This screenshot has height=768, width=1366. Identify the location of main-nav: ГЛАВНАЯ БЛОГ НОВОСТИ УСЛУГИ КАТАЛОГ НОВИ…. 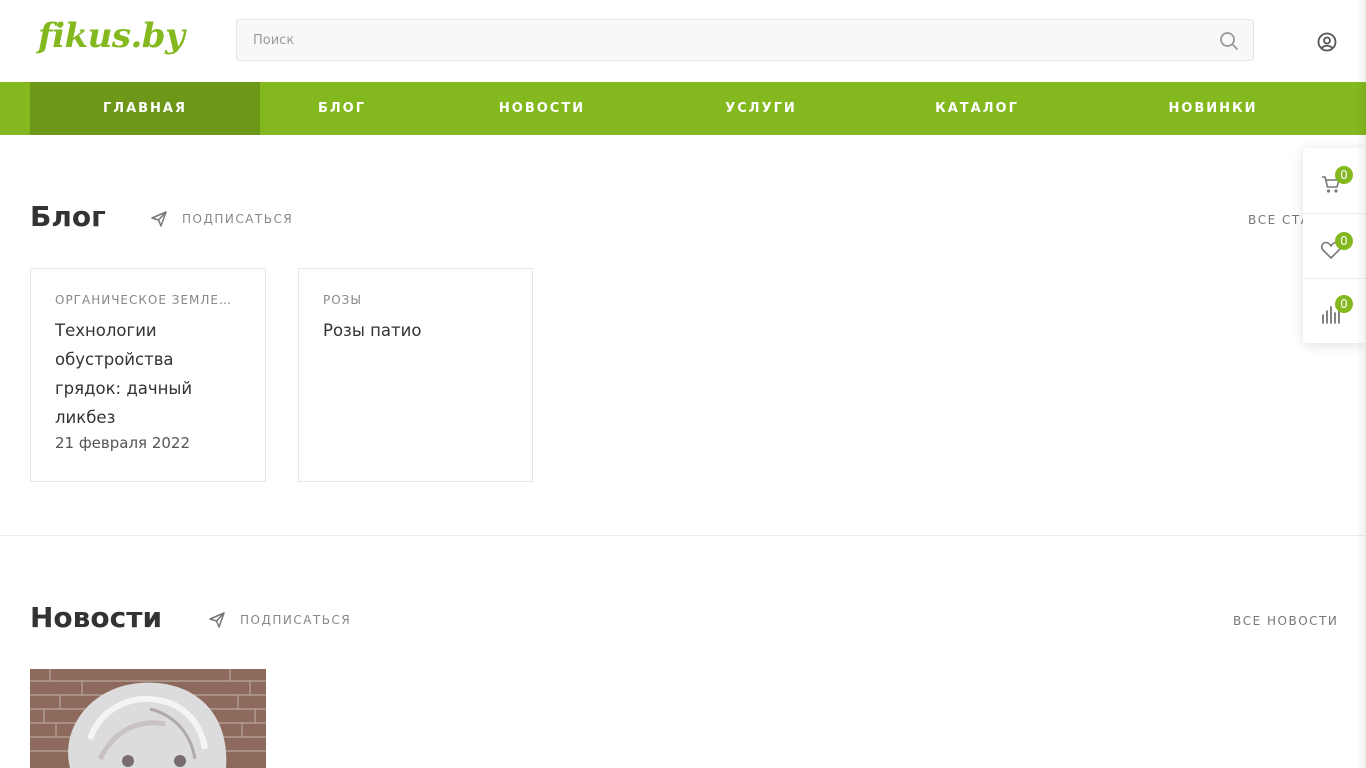
(683, 108).